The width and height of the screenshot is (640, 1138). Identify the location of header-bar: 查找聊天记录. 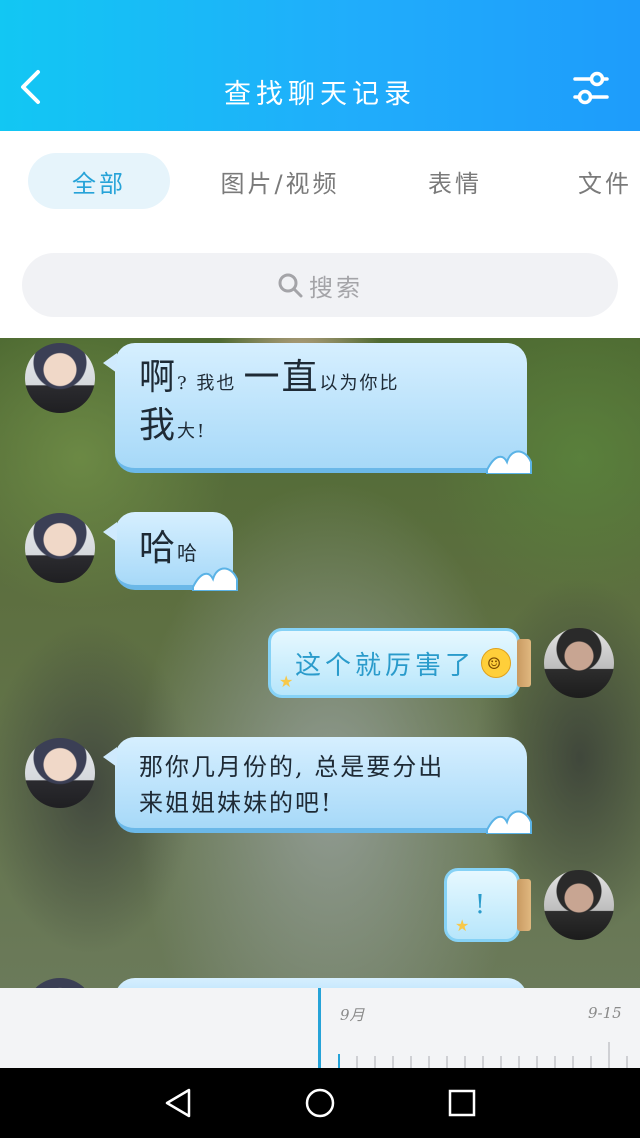
(320, 65).